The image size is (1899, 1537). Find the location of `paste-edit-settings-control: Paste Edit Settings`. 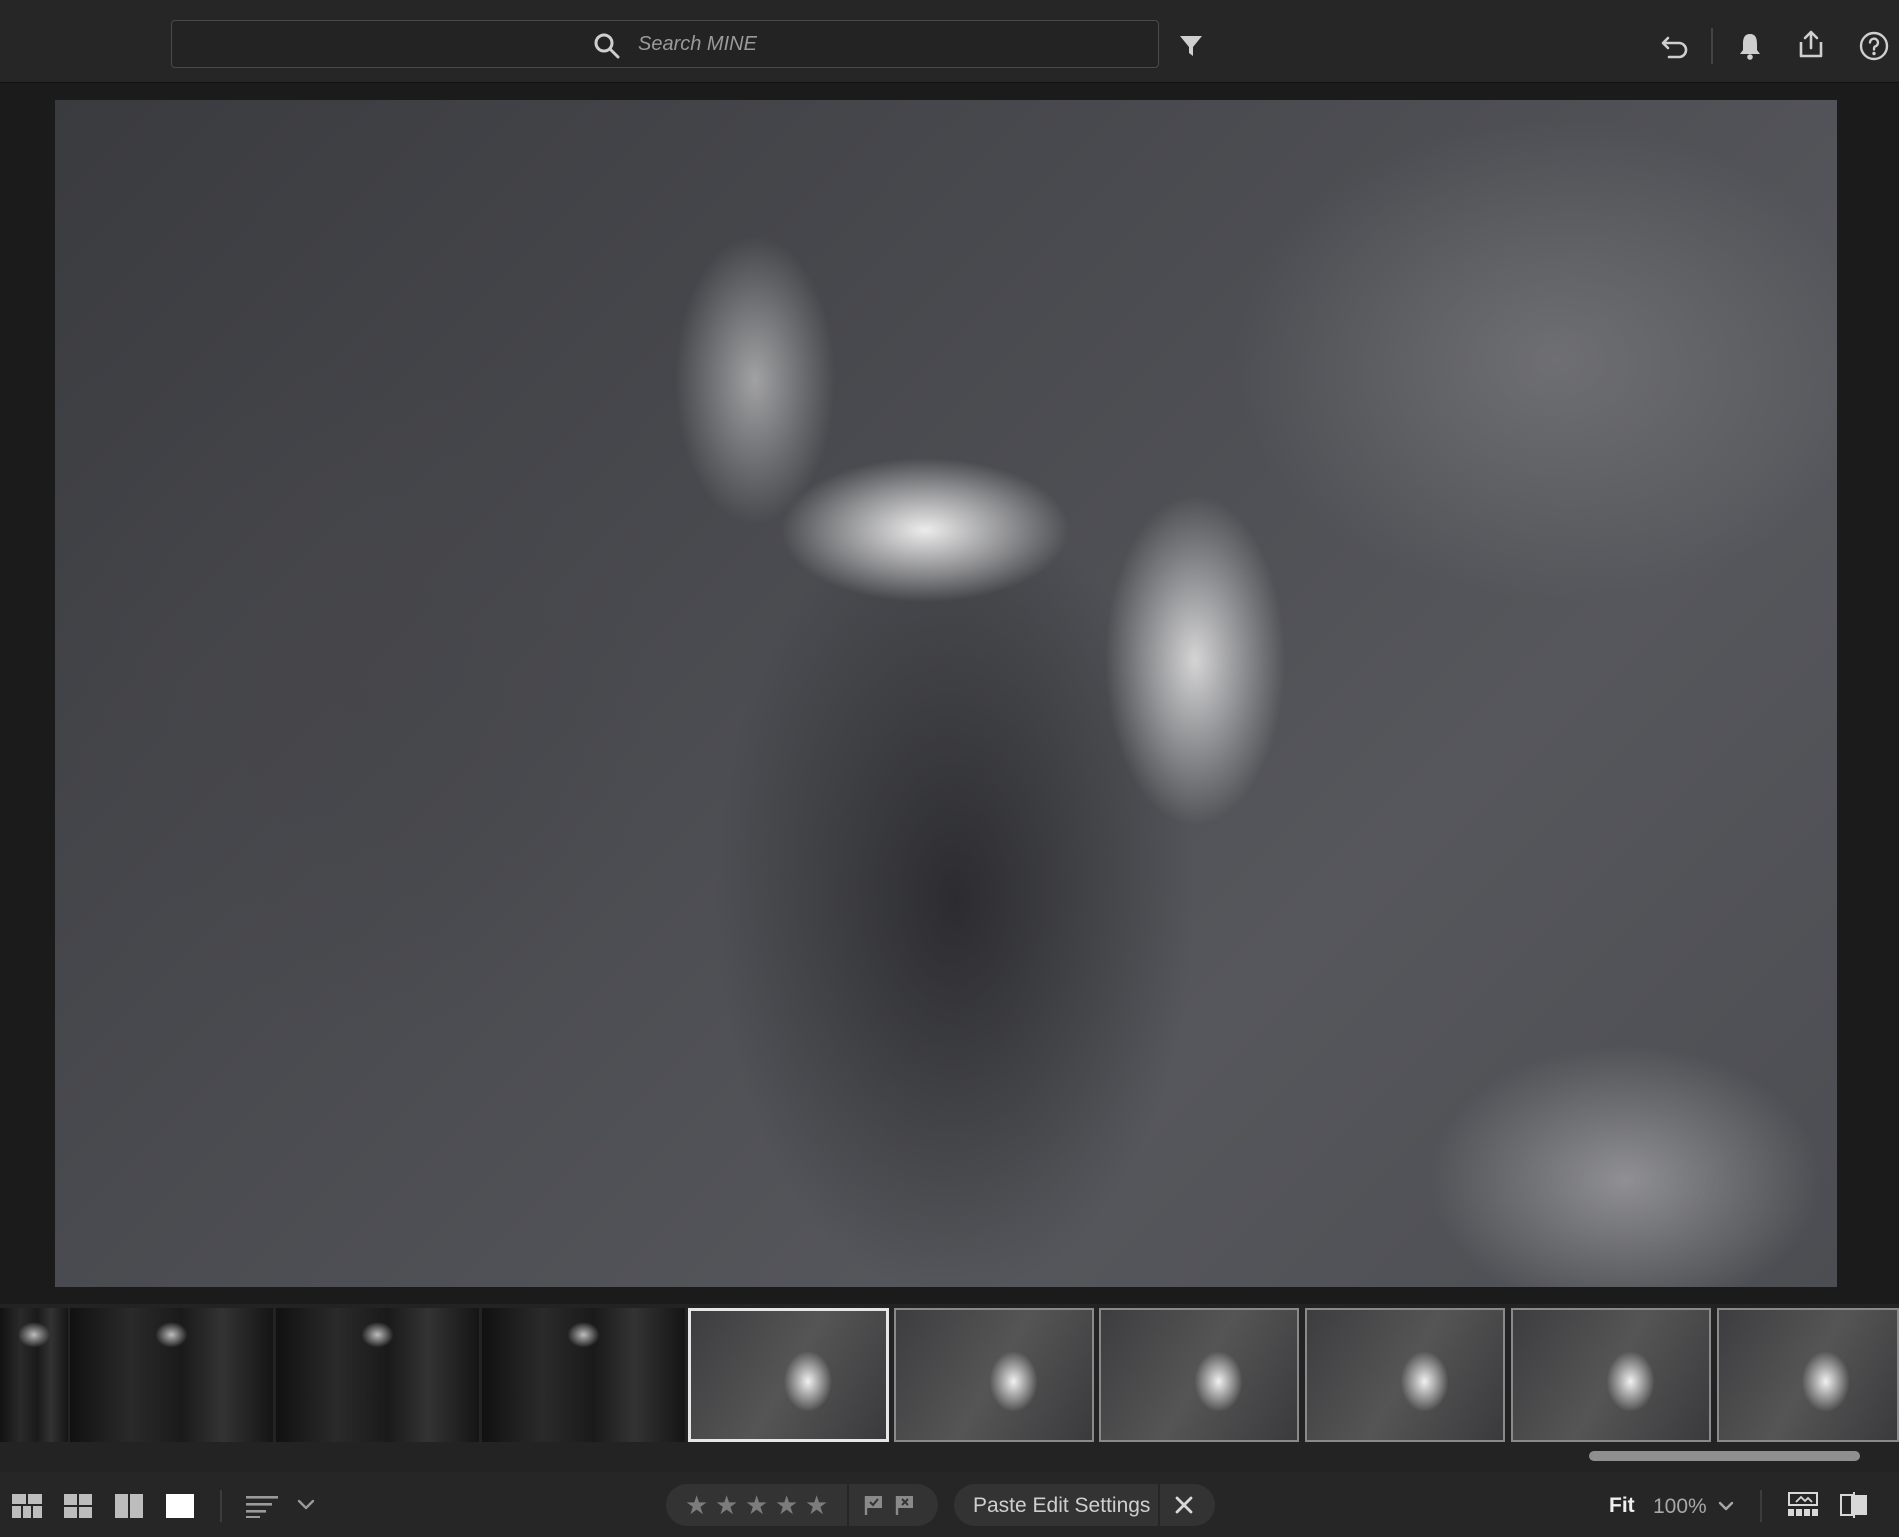

paste-edit-settings-control: Paste Edit Settings is located at coordinates (1084, 1505).